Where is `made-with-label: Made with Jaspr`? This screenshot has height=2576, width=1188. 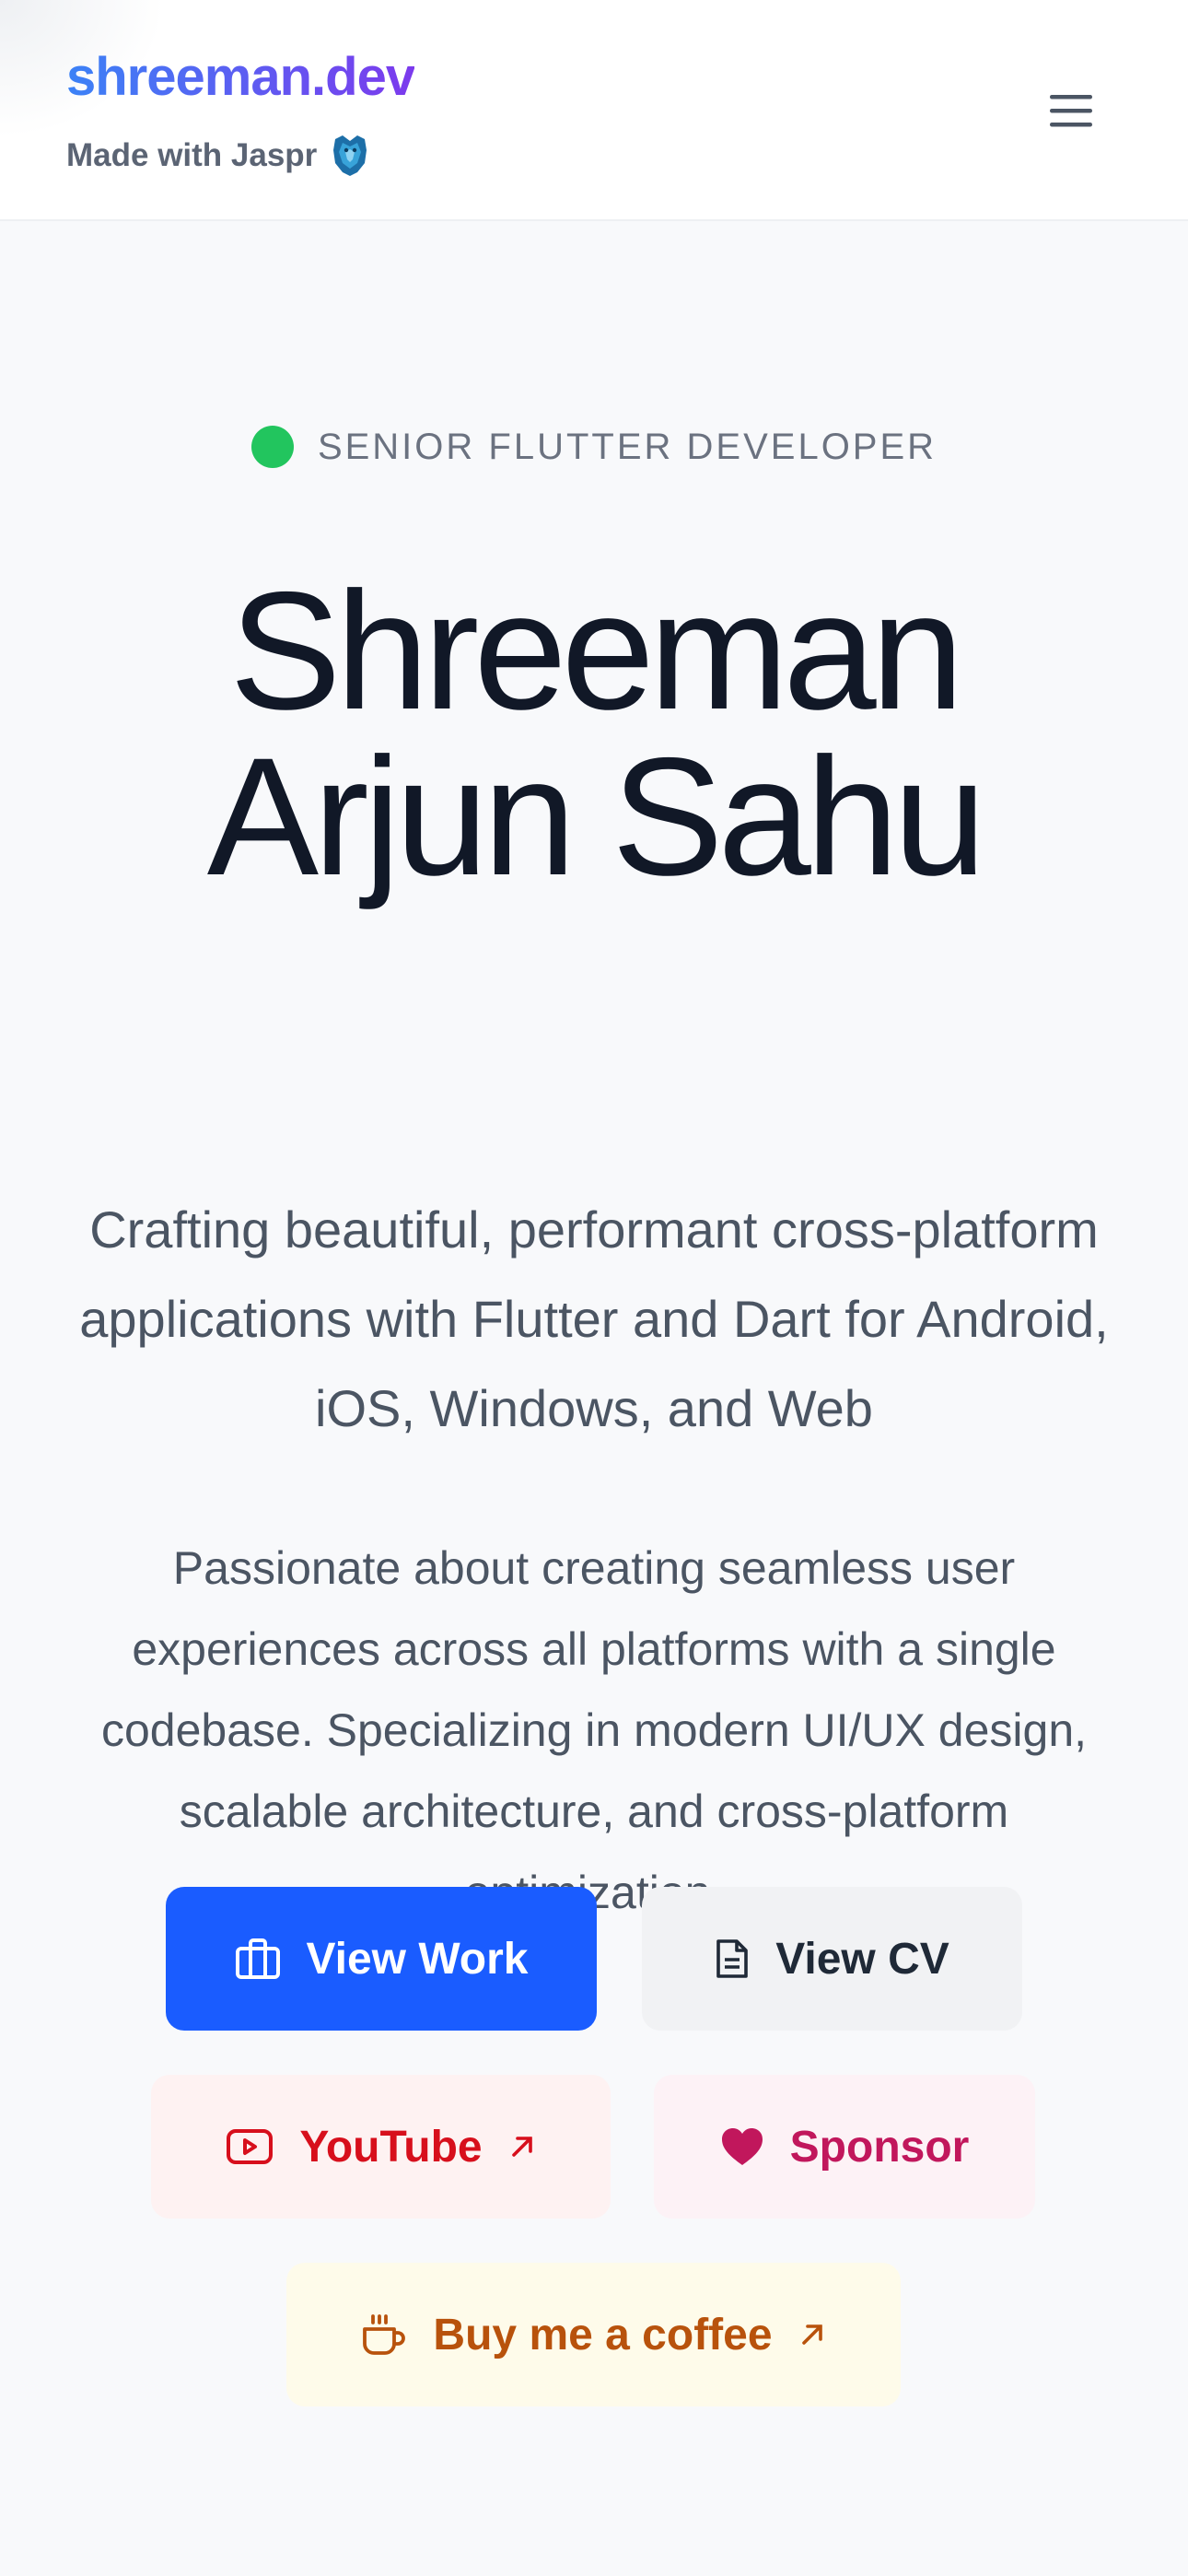
made-with-label: Made with Jaspr is located at coordinates (192, 155).